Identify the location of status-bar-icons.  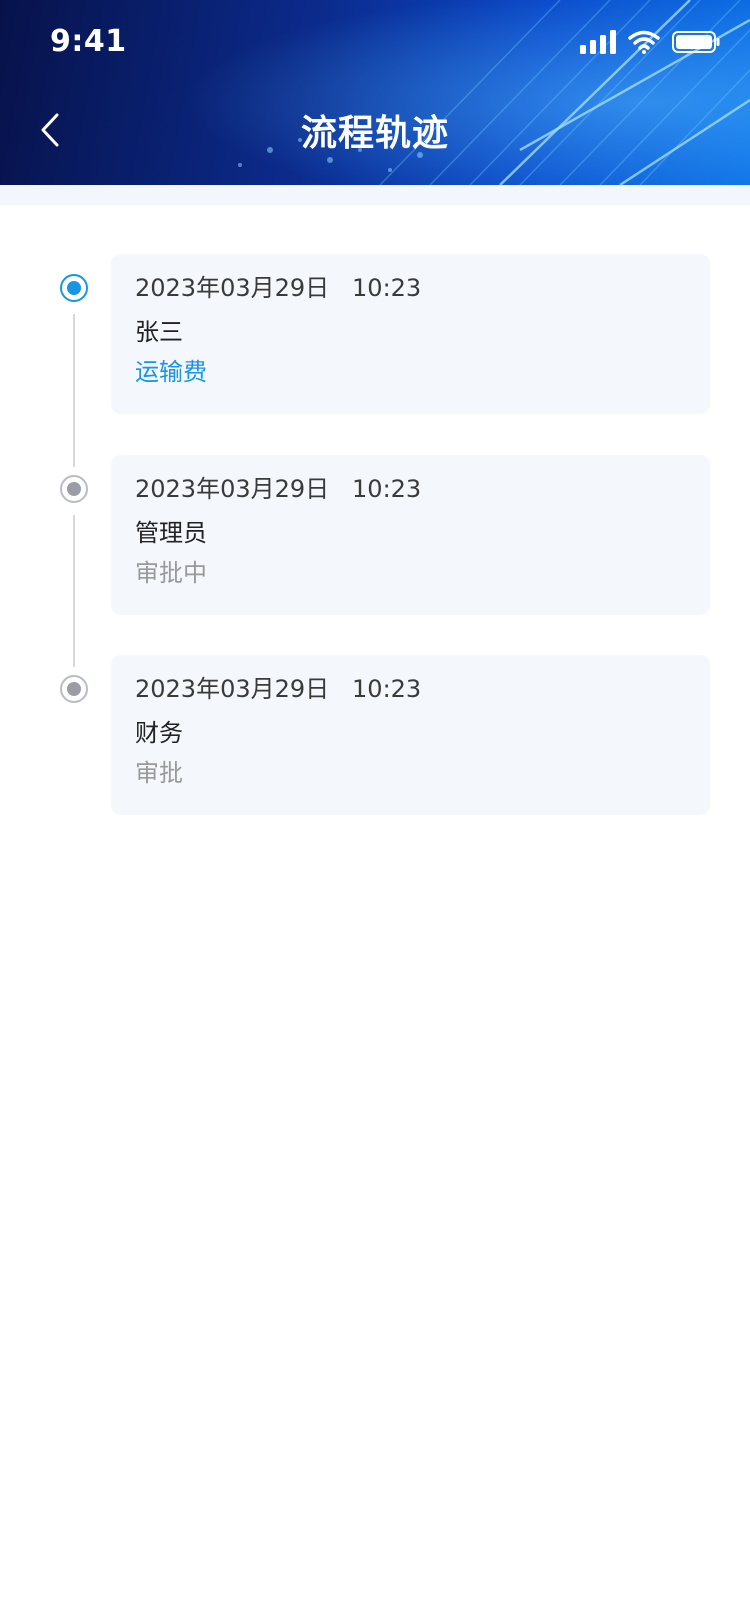
(650, 44).